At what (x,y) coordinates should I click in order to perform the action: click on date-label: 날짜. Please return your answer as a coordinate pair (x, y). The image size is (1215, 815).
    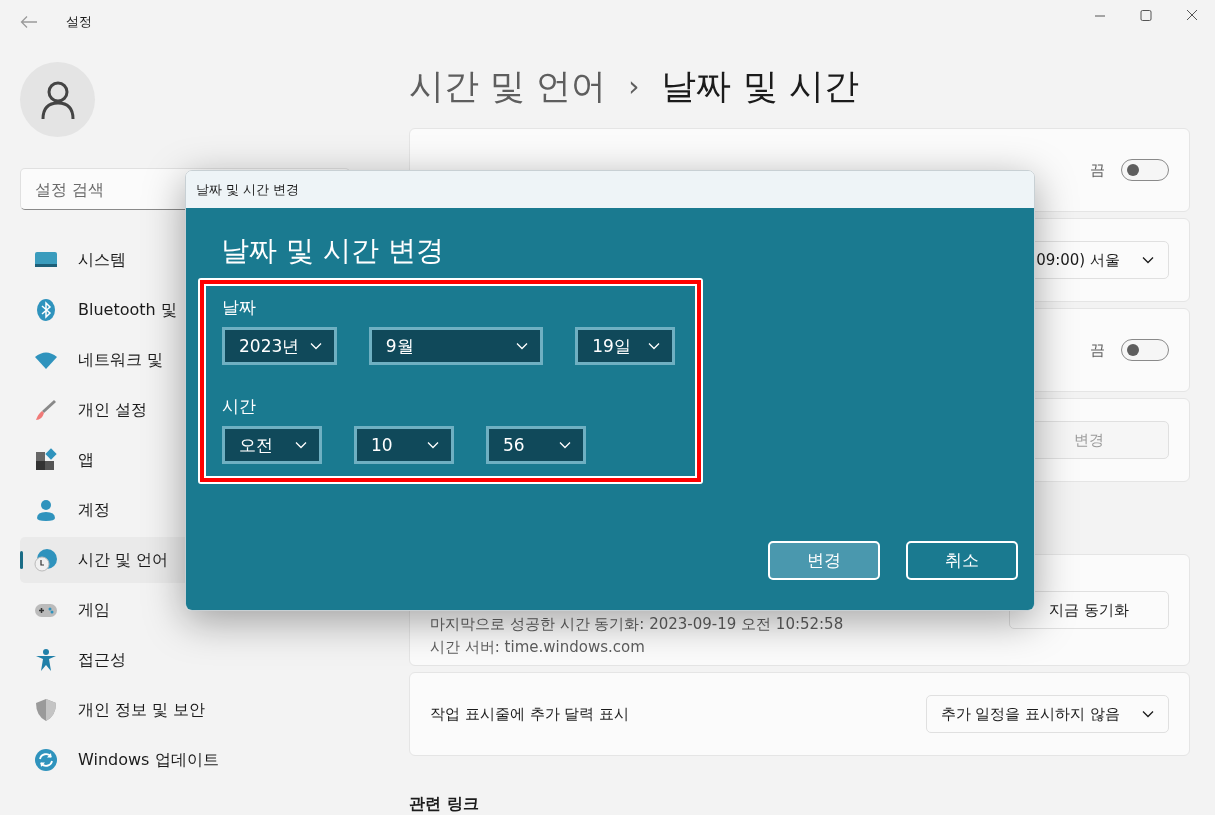
    Looking at the image, I should click on (239, 307).